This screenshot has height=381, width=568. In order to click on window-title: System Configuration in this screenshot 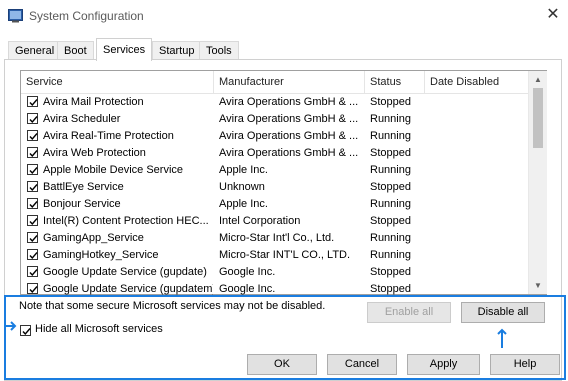, I will do `click(86, 16)`.